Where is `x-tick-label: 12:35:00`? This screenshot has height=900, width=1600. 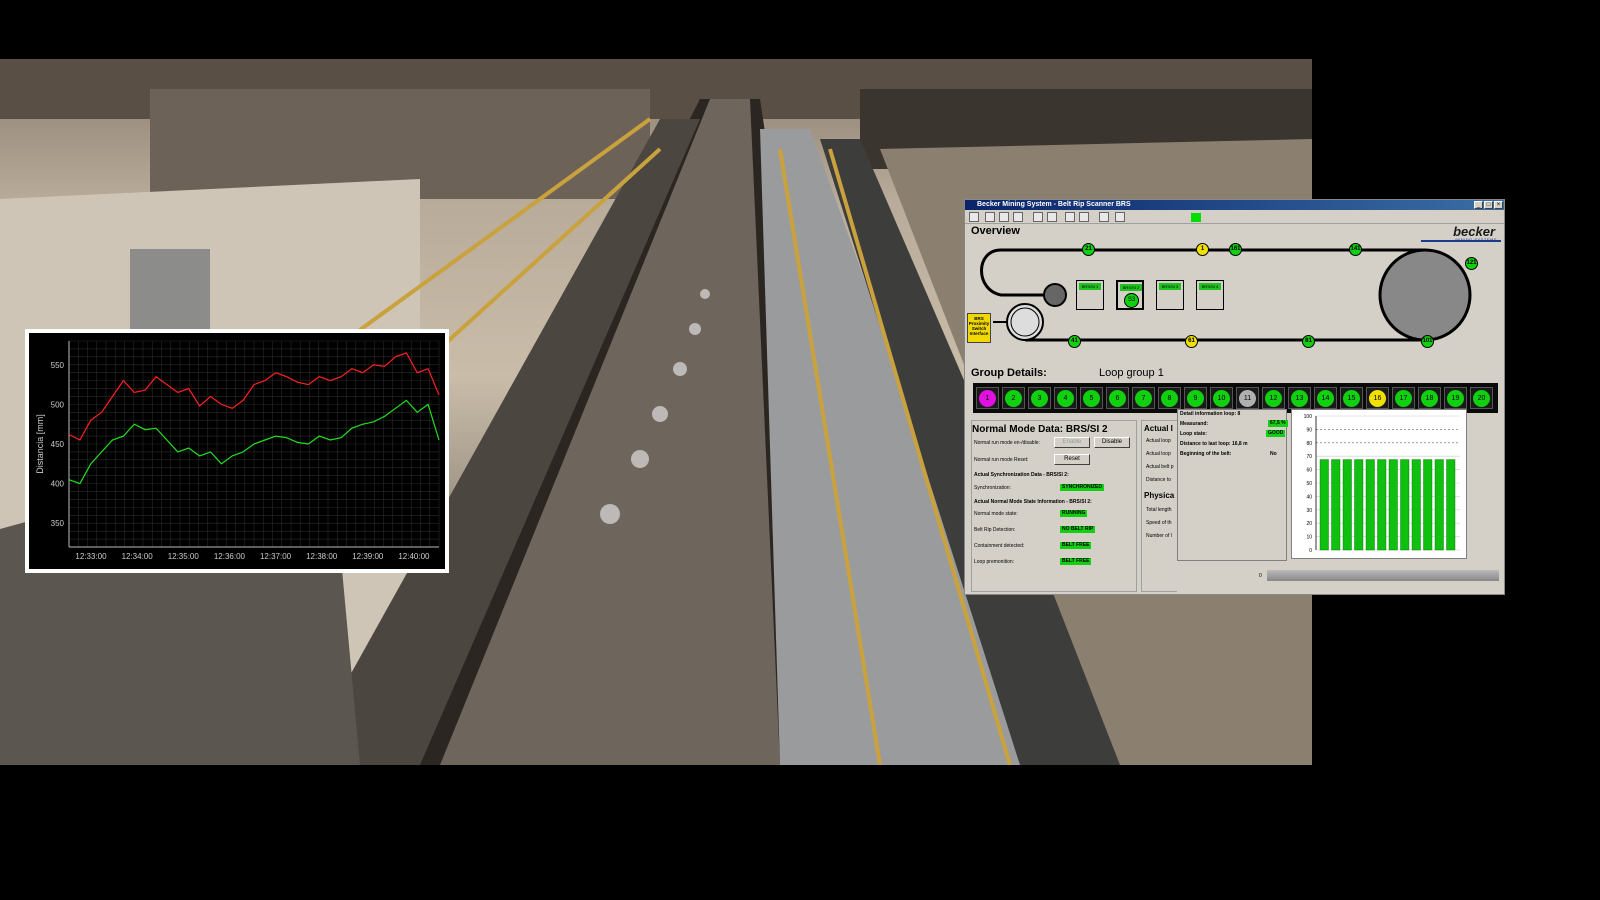
x-tick-label: 12:35:00 is located at coordinates (184, 556).